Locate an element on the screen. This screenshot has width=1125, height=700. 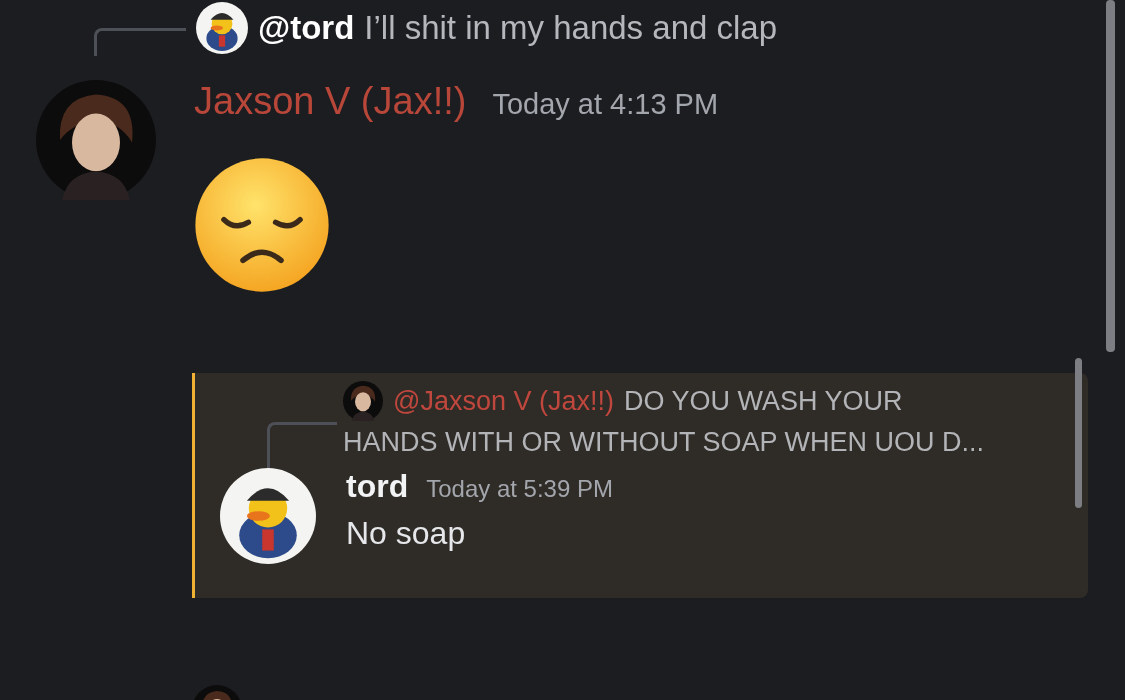
disappointed-face-icon is located at coordinates (262, 225).